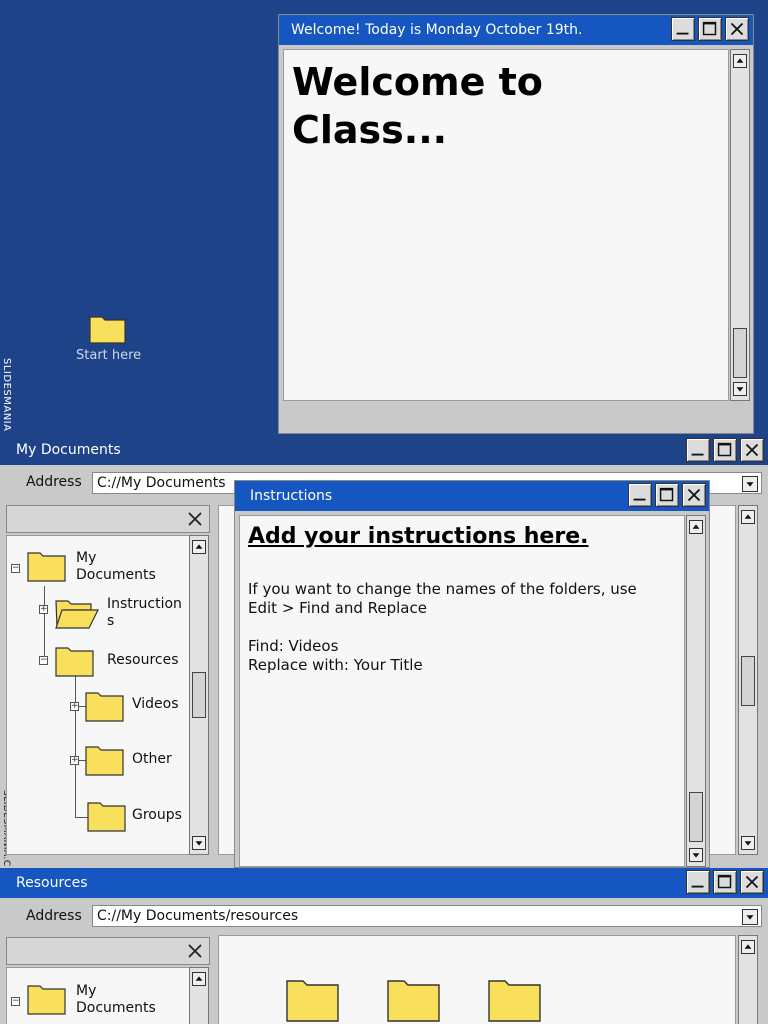  Describe the element at coordinates (143, 660) in the screenshot. I see `tree-label-resources: Resources` at that location.